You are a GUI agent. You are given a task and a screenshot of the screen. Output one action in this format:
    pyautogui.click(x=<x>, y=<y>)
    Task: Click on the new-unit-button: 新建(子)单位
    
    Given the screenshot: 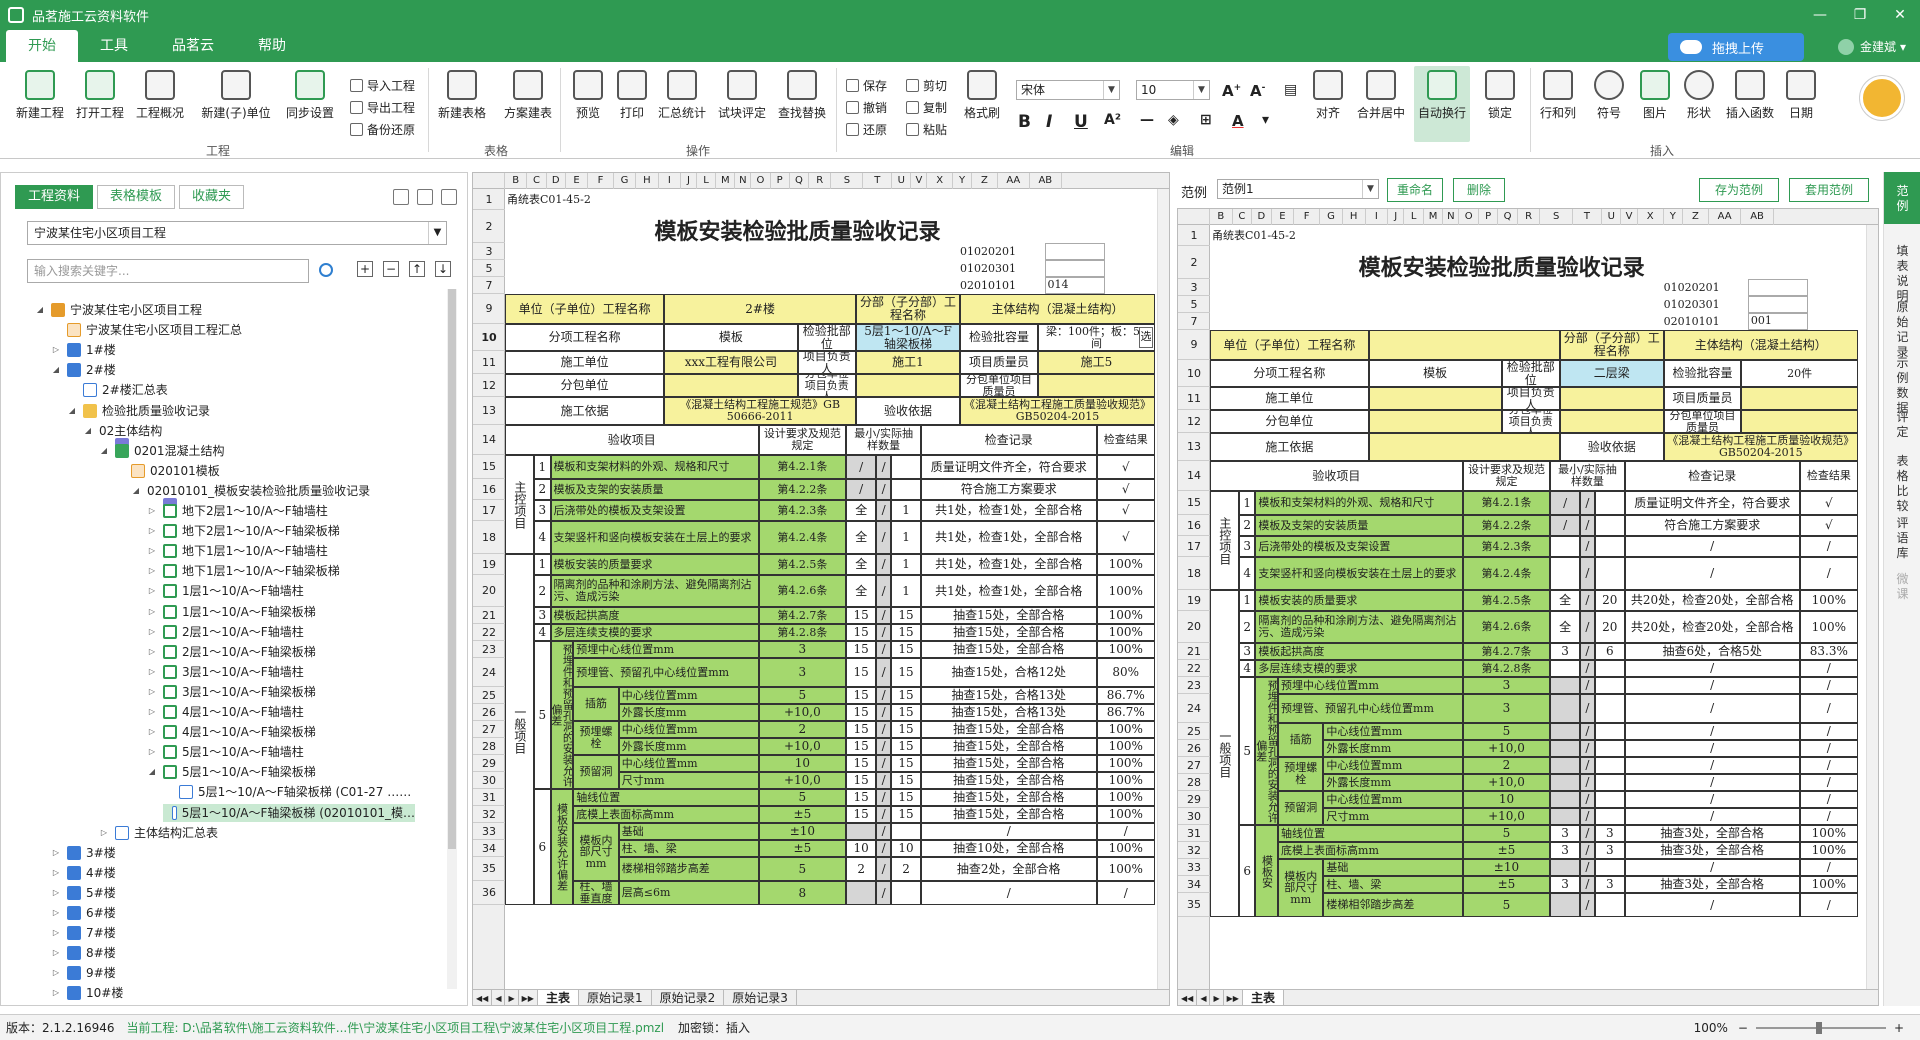 What is the action you would take?
    pyautogui.click(x=236, y=95)
    